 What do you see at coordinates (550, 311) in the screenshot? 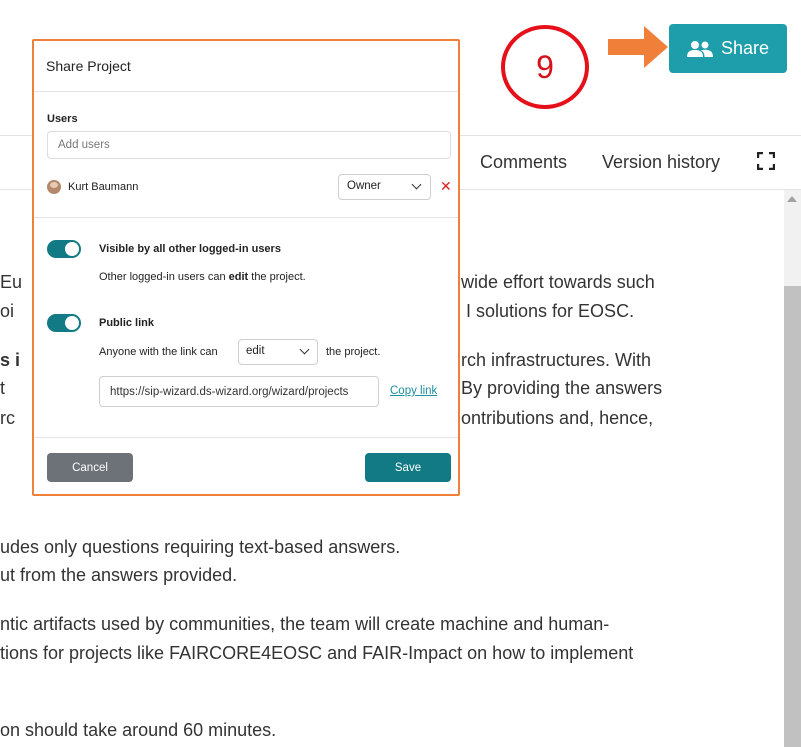
I see `content-text: I solutions for EOSC.` at bounding box center [550, 311].